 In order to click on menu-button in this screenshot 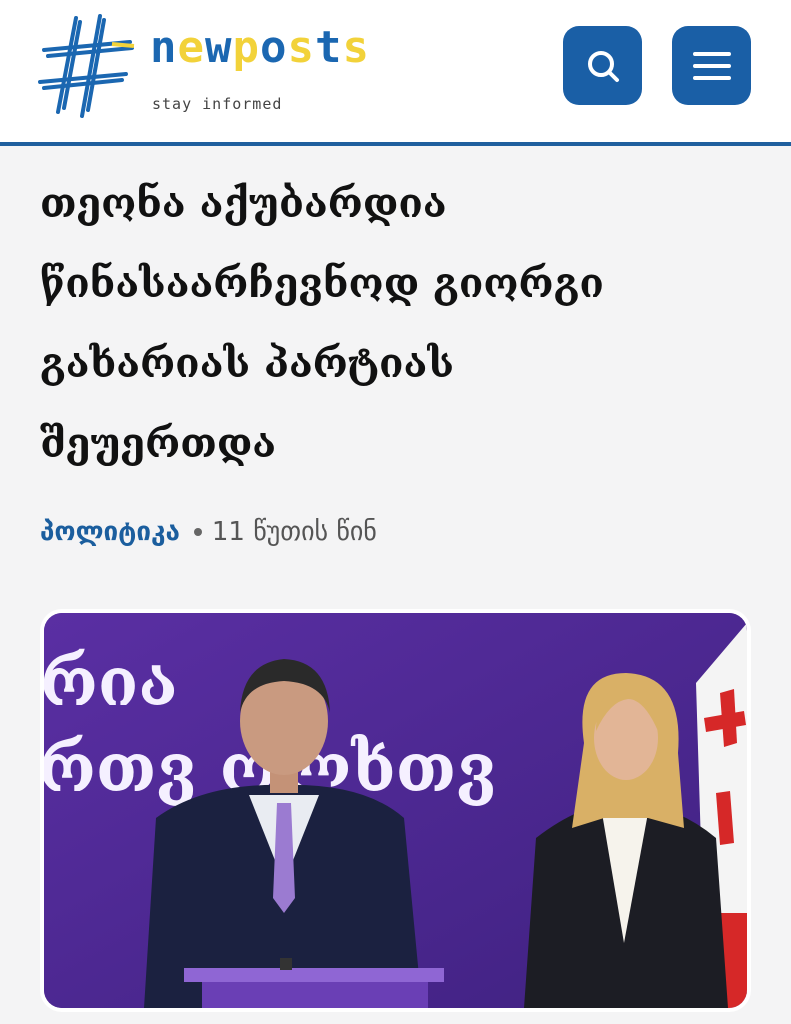, I will do `click(711, 65)`.